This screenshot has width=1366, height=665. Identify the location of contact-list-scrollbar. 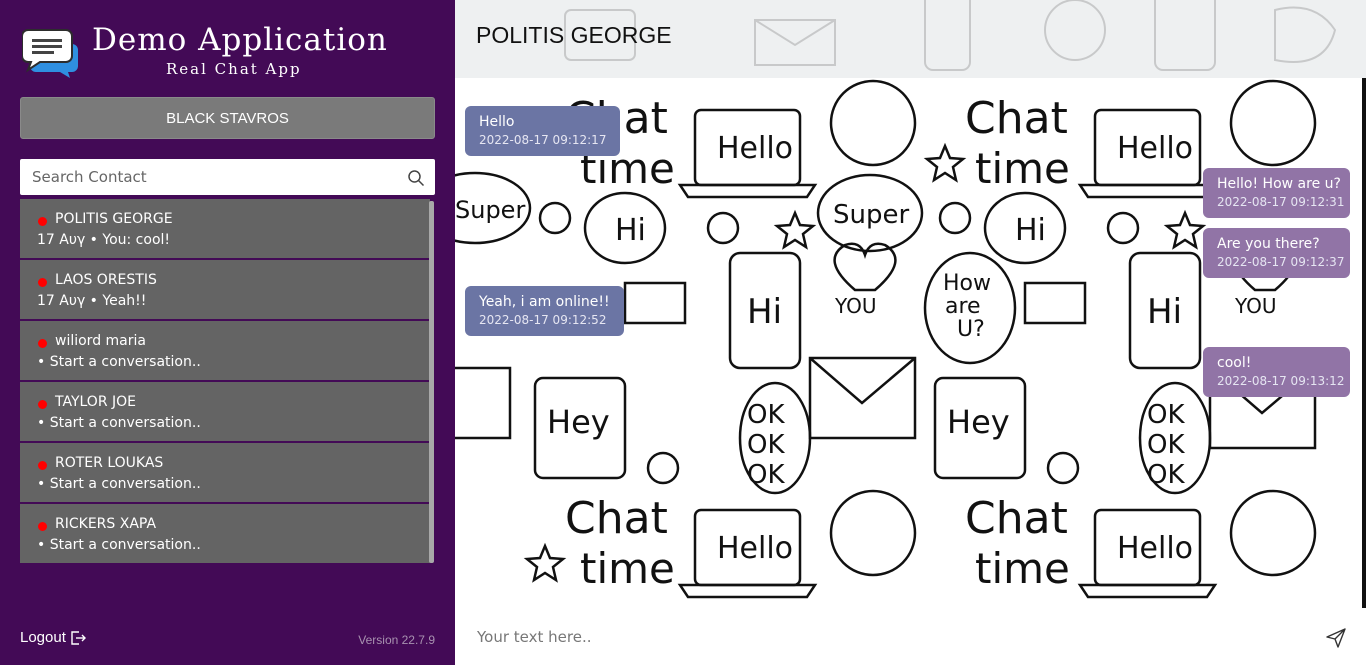
(431, 382).